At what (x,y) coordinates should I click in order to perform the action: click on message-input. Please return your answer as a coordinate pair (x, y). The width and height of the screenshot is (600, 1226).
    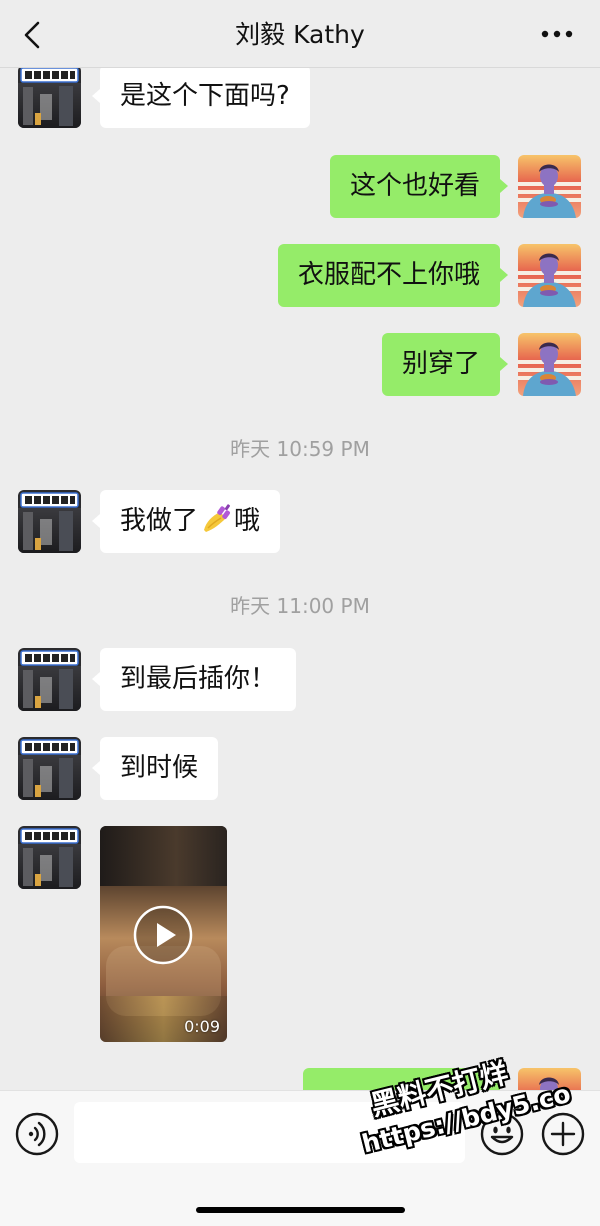
    Looking at the image, I should click on (269, 1132).